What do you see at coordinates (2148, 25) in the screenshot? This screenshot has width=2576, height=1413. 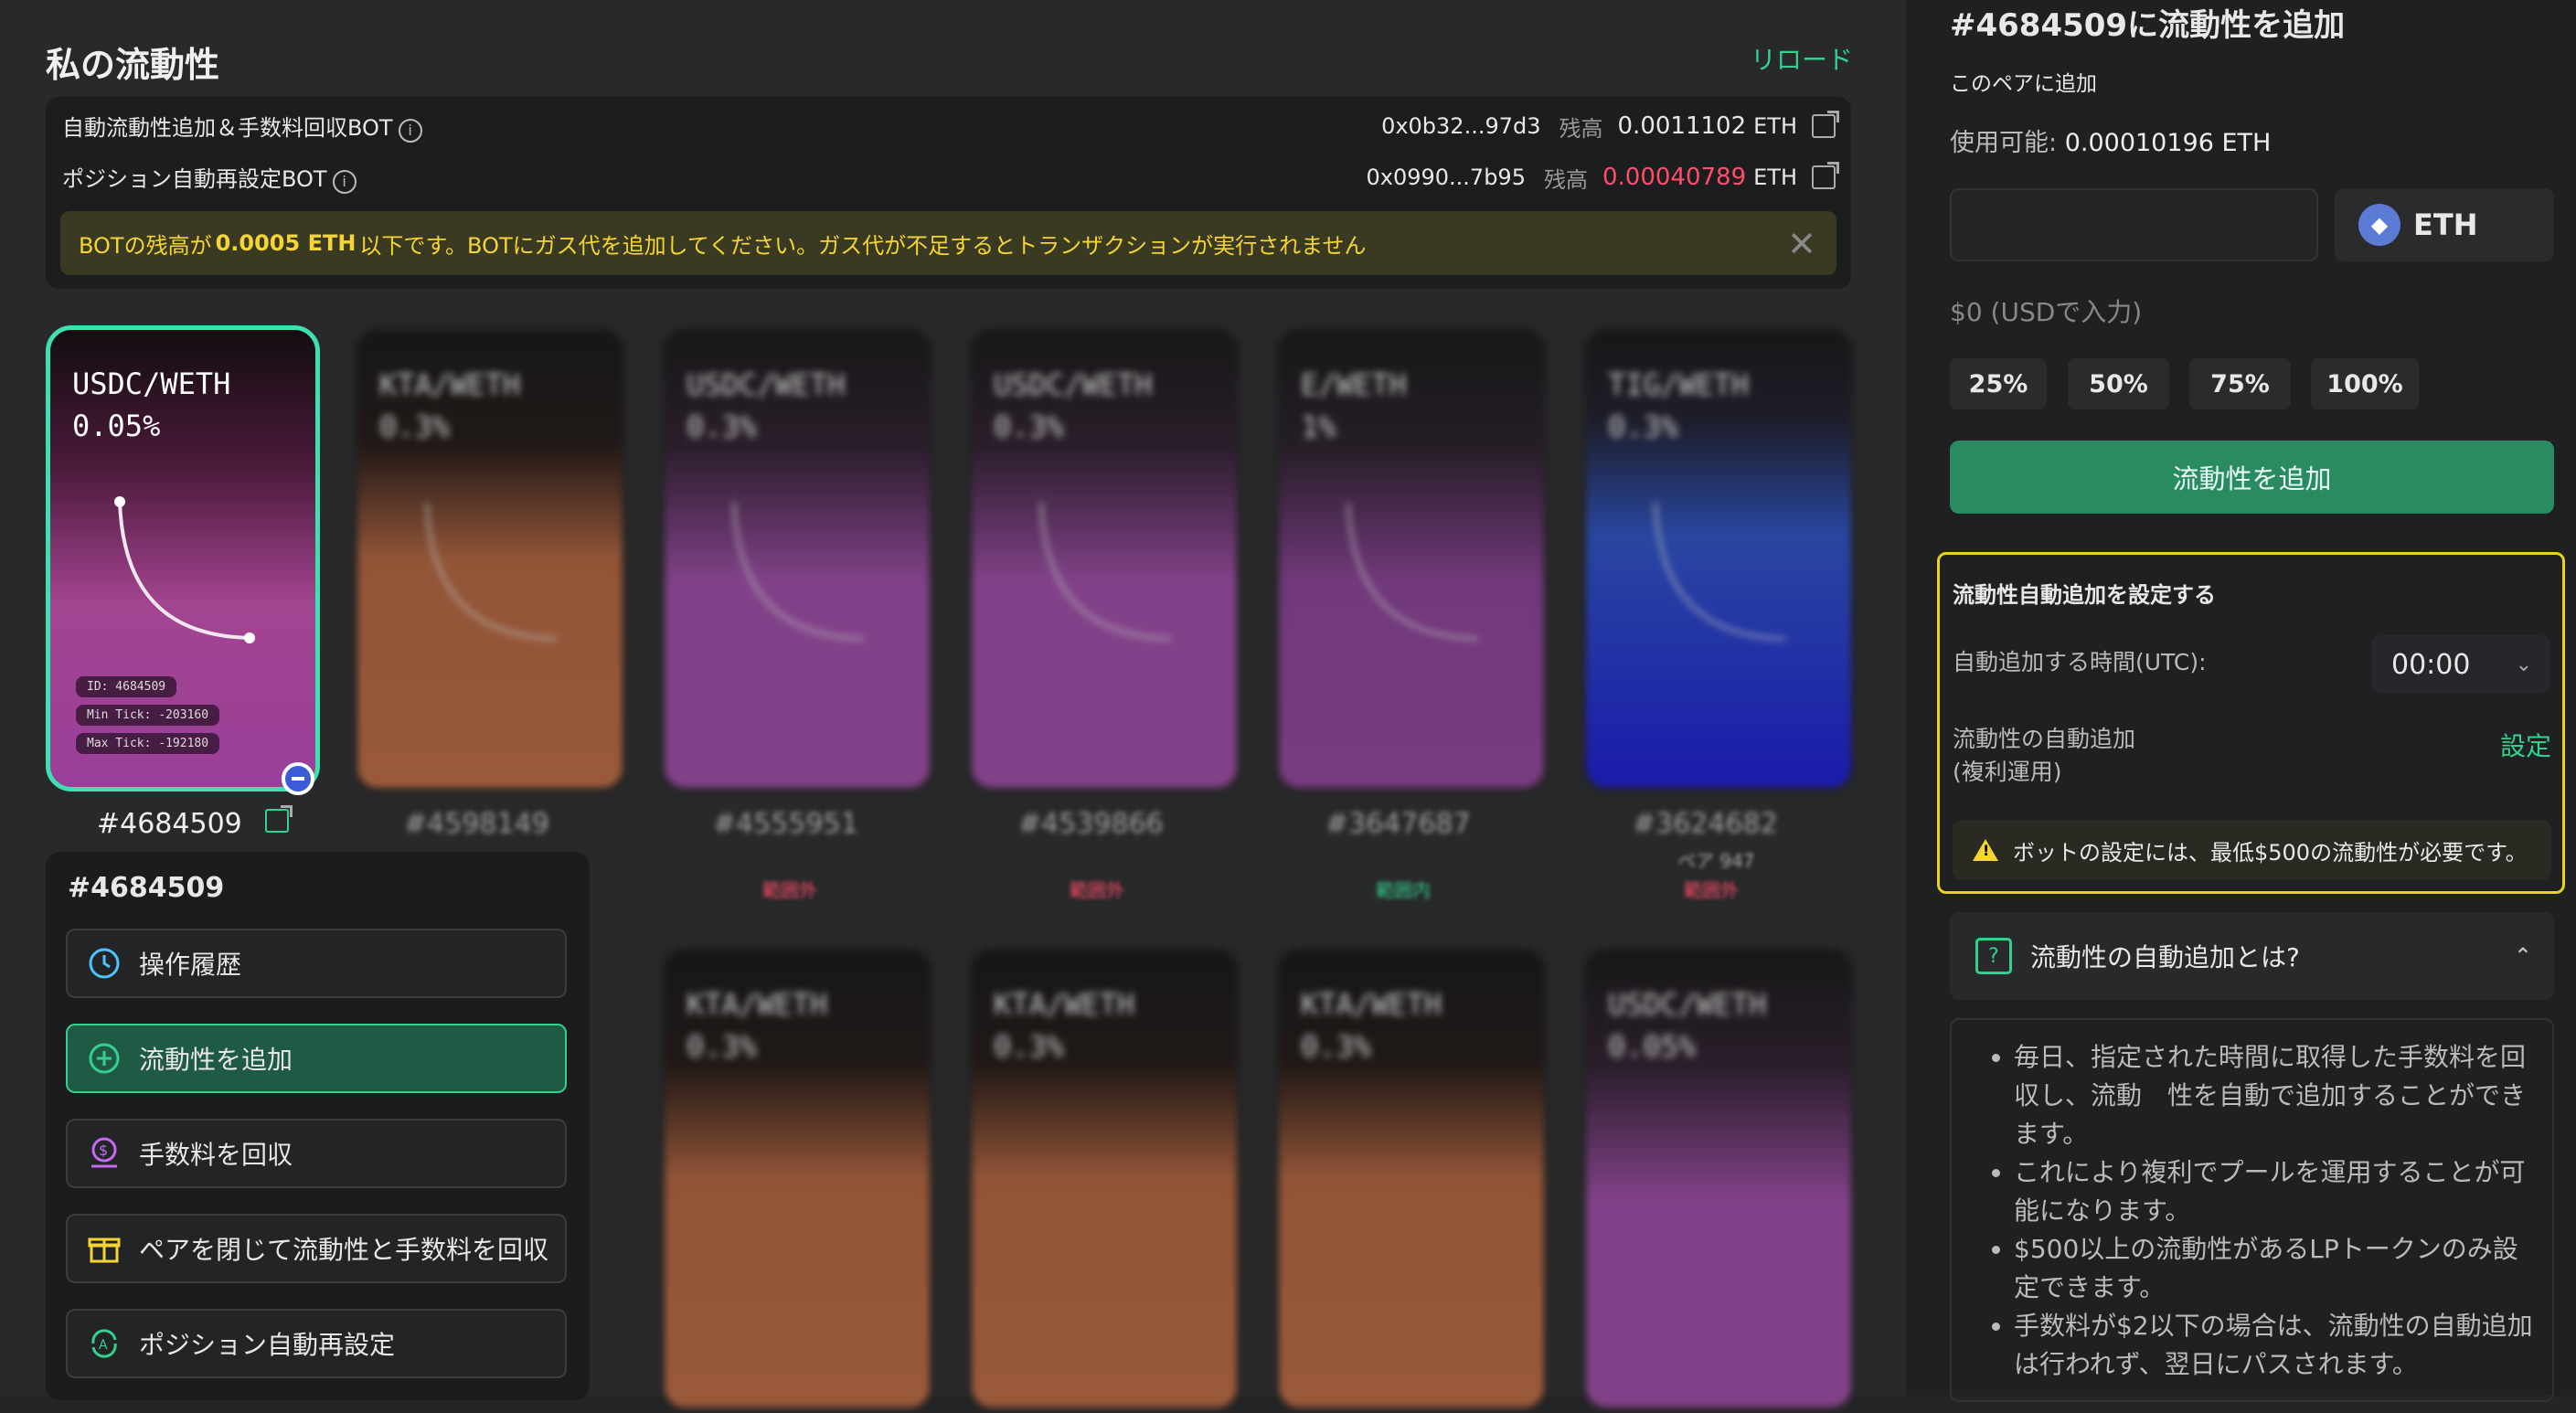 I see `panel-title: #4684509に流動性を追加` at bounding box center [2148, 25].